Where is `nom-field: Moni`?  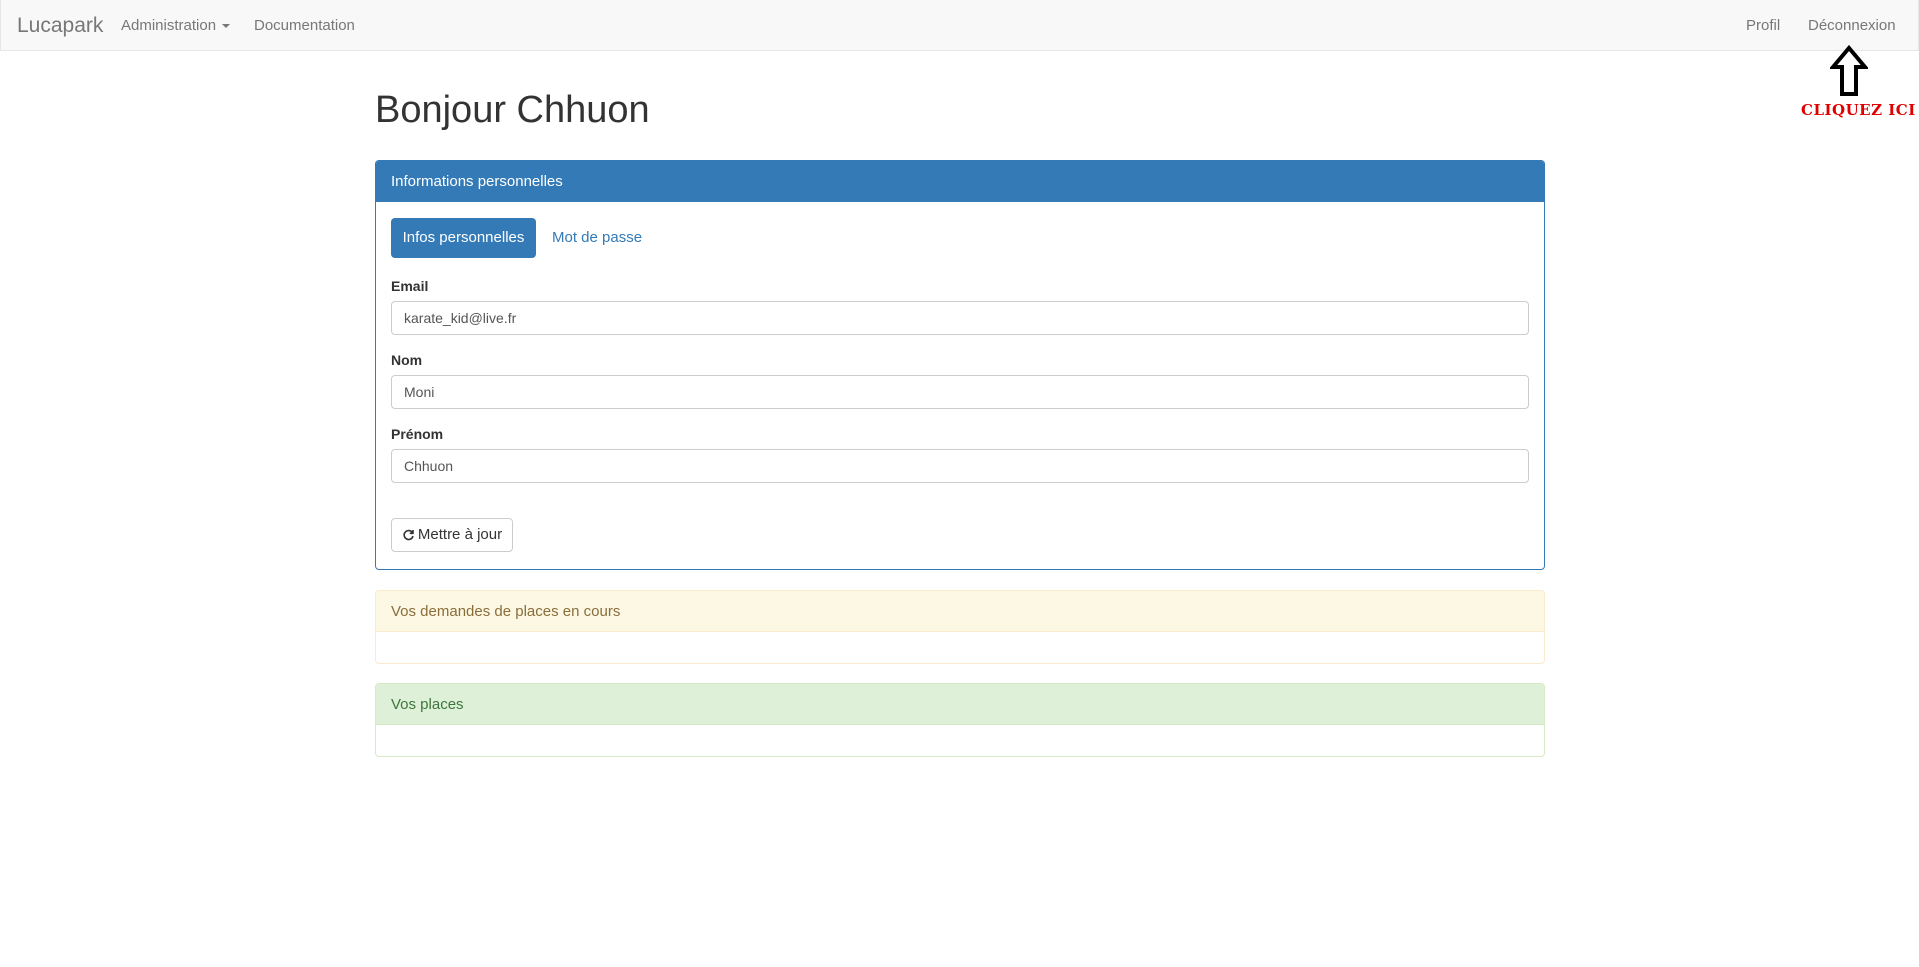
nom-field: Moni is located at coordinates (960, 392).